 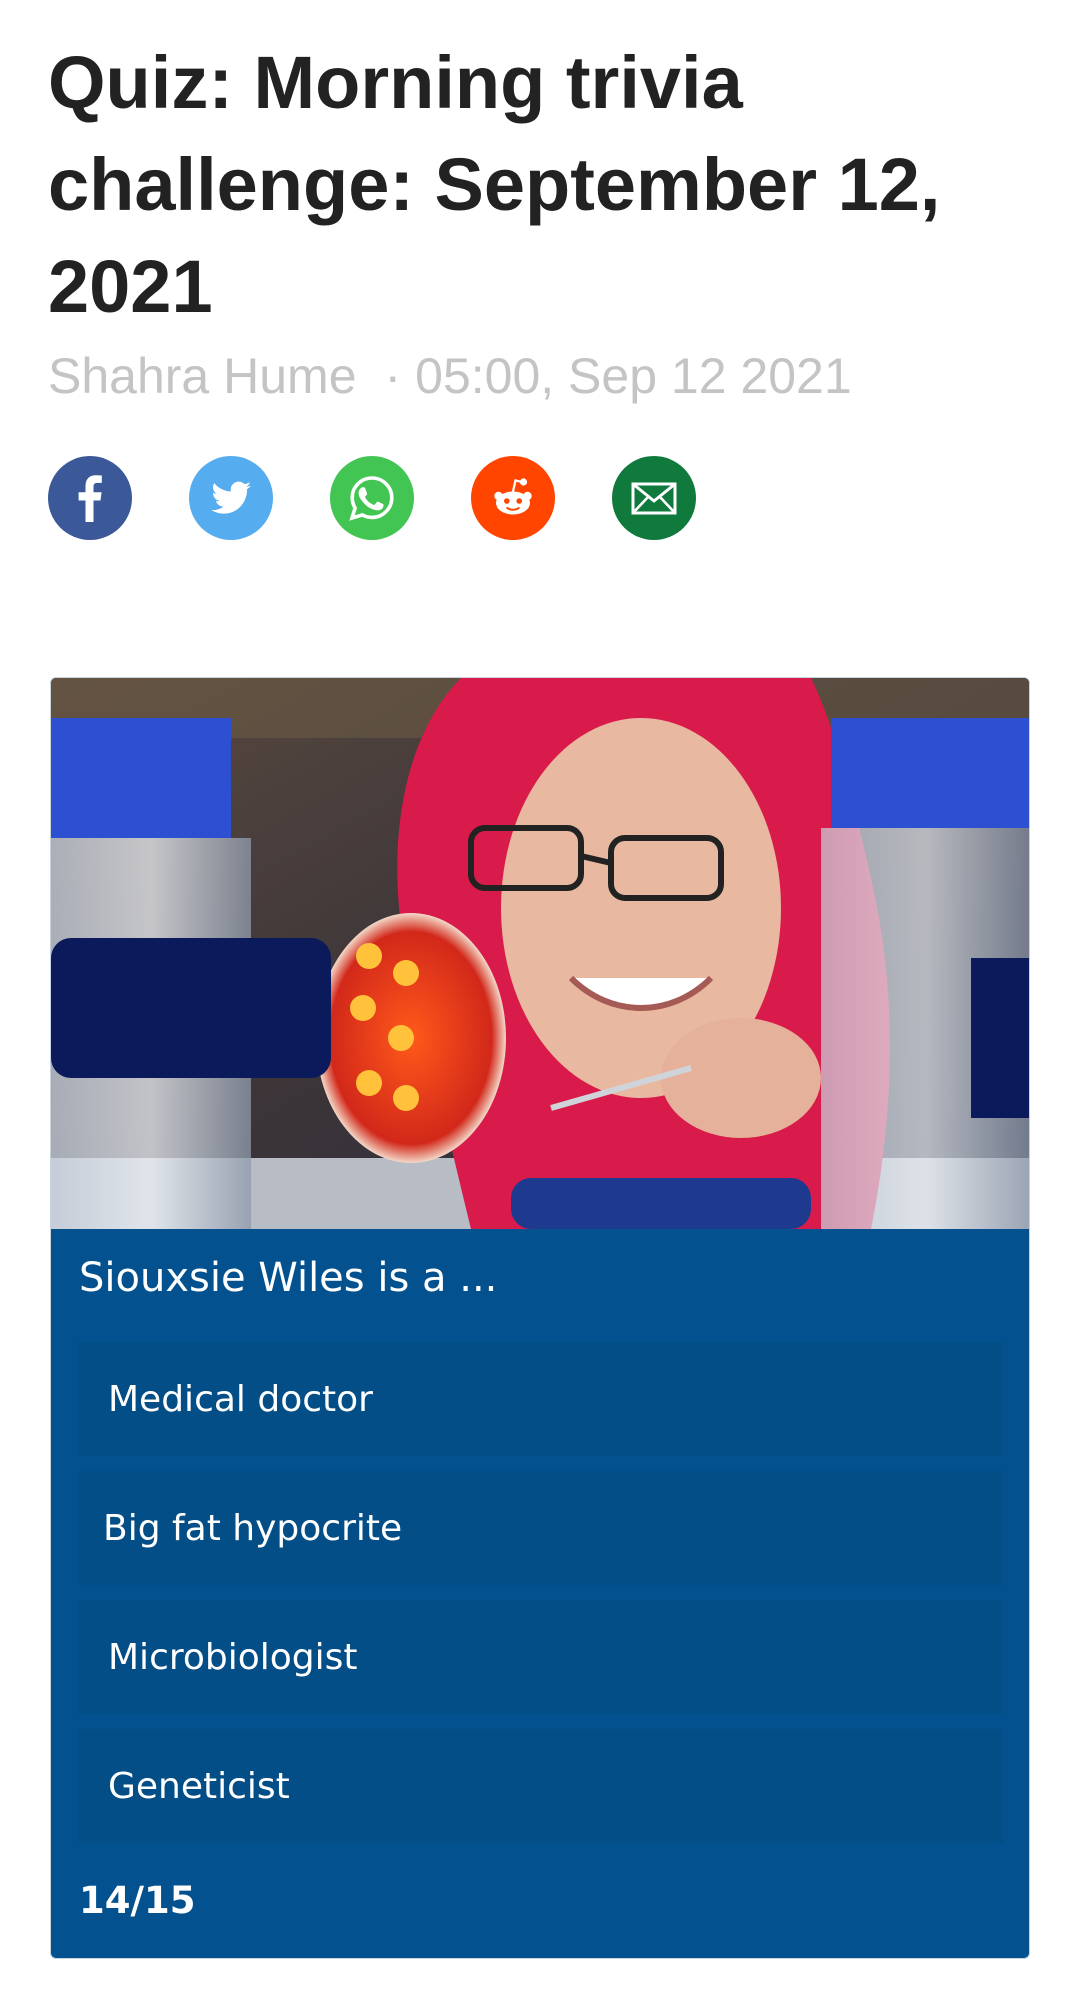 What do you see at coordinates (202, 376) in the screenshot?
I see `author-name: Shahra Hume` at bounding box center [202, 376].